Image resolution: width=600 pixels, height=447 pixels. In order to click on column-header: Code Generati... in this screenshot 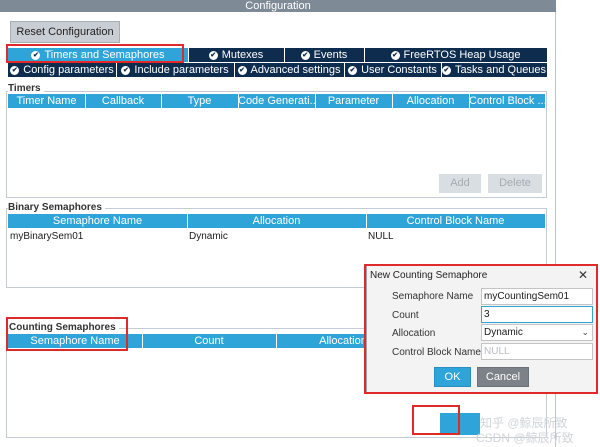, I will do `click(277, 101)`.